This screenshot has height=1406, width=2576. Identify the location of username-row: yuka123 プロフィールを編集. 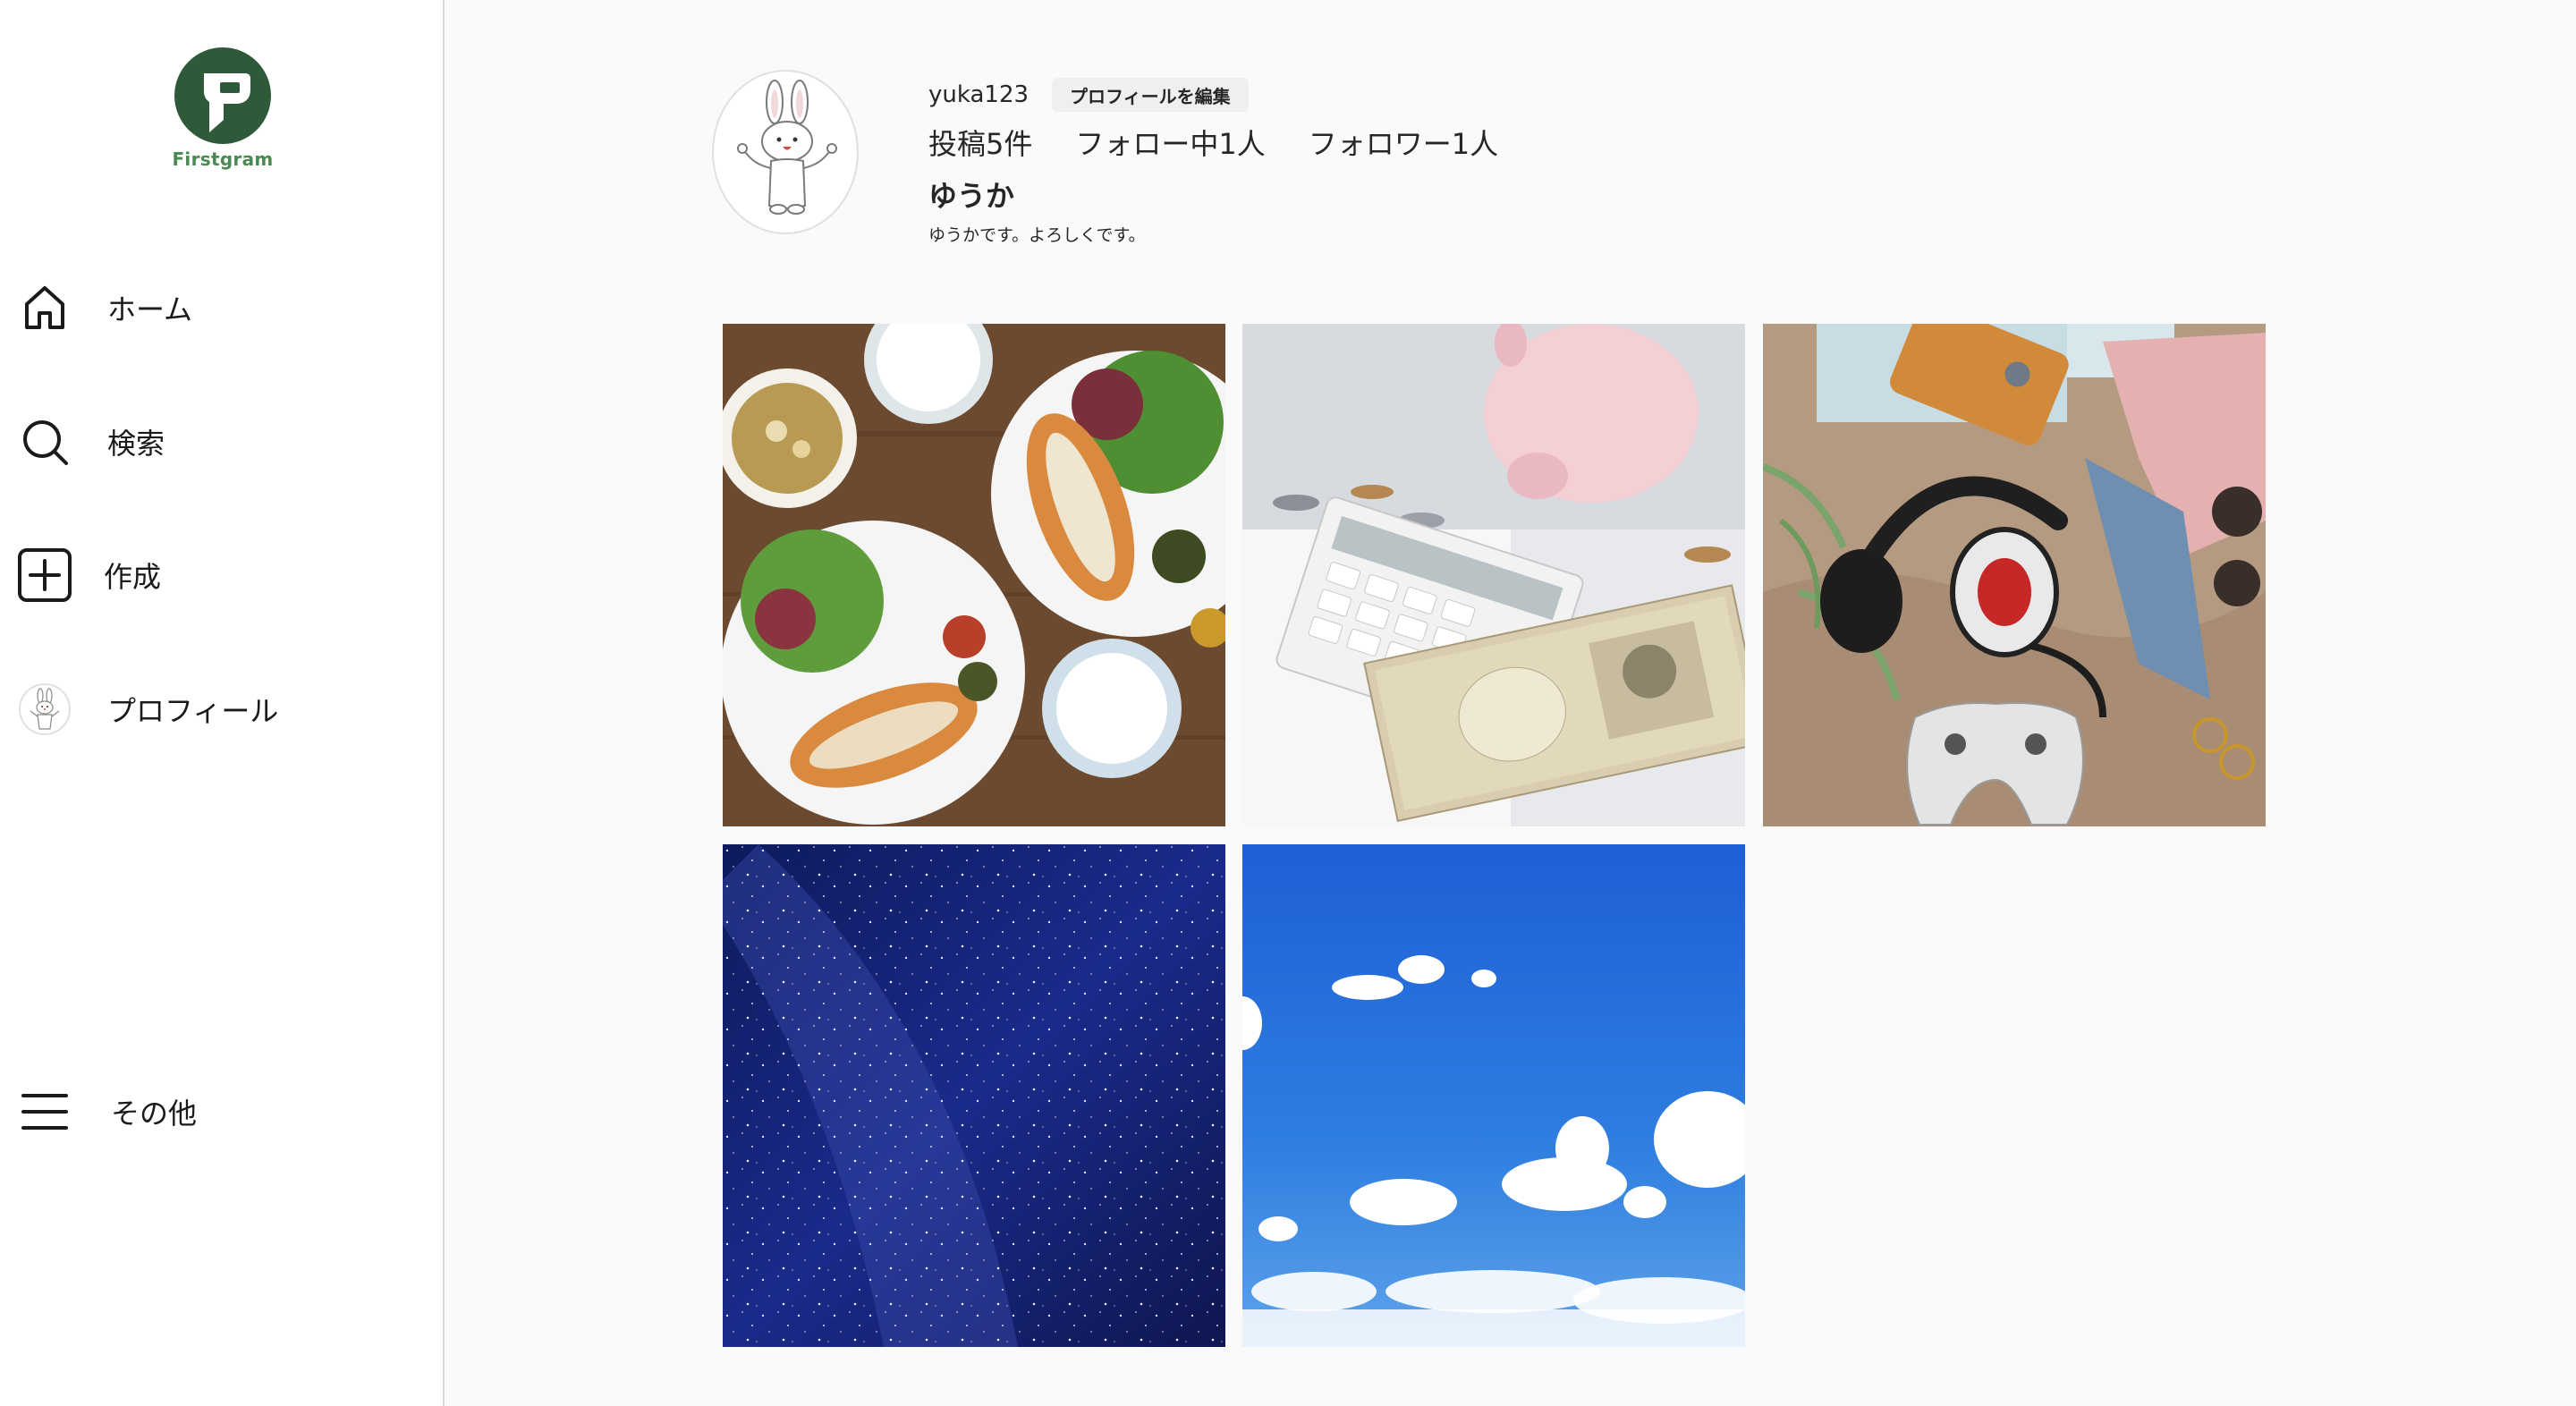
(1234, 95).